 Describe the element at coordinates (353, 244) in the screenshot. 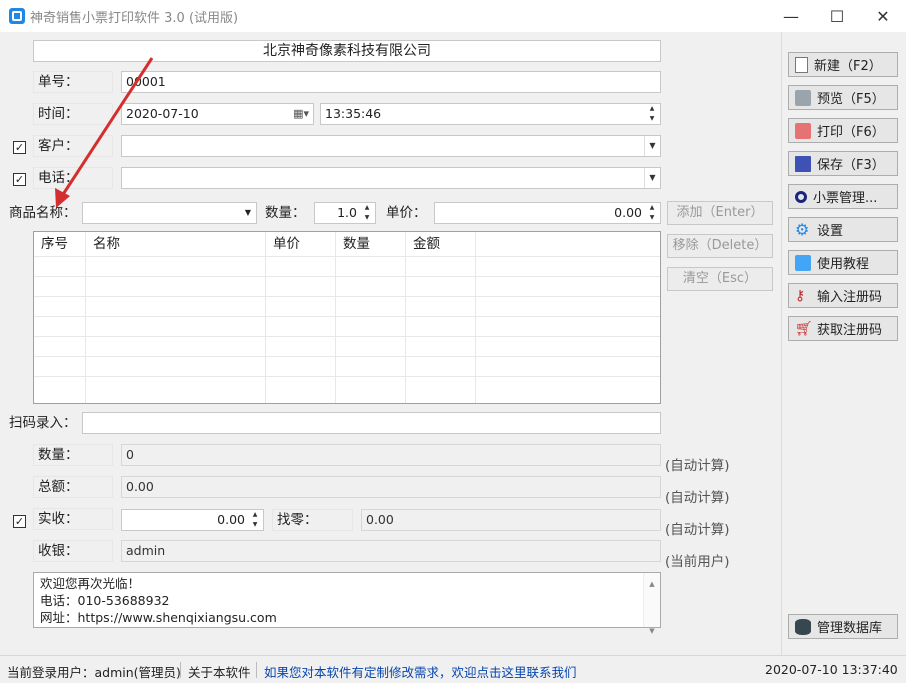

I see `column-header-quantity: 数量` at that location.